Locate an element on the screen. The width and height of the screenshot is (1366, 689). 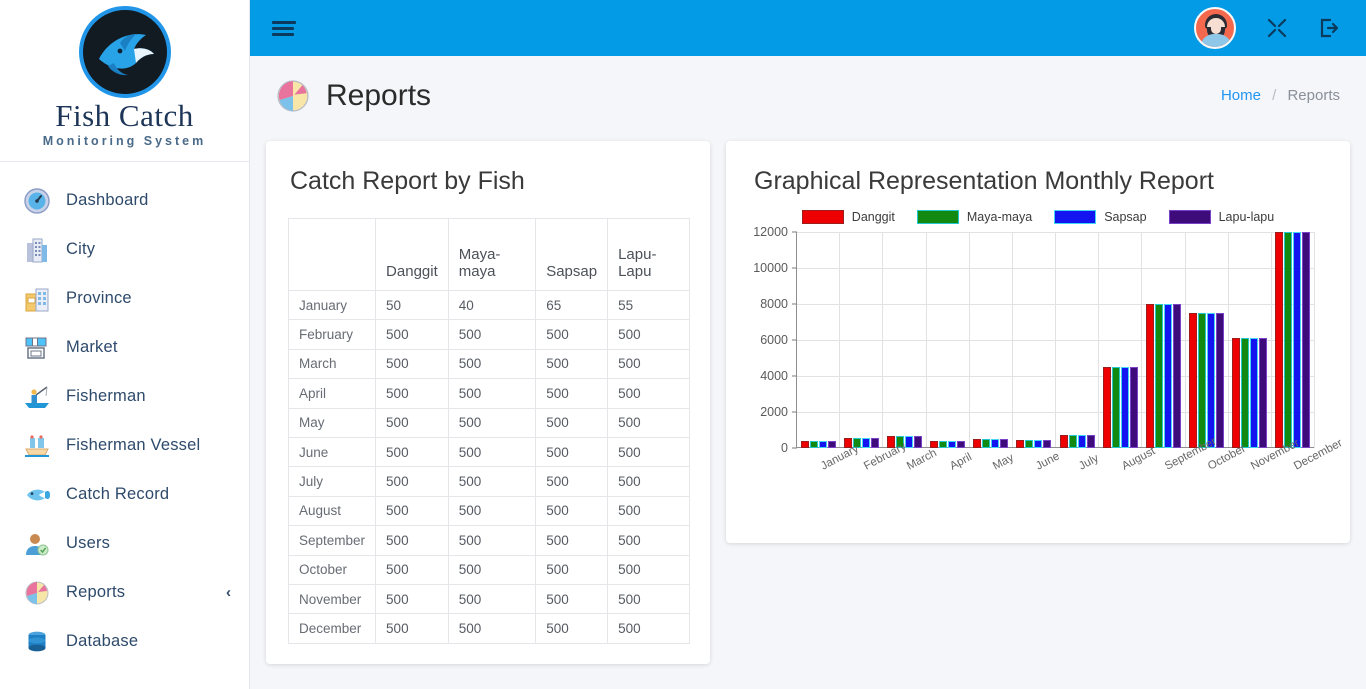
sidebar-item-fisherman-vessel: Fisherman Vessel is located at coordinates (124, 445).